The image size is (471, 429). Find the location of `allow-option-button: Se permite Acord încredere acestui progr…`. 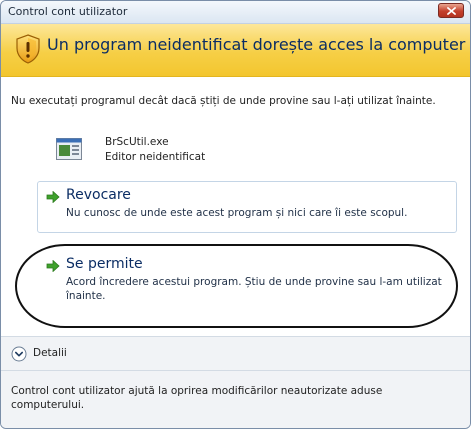

allow-option-button: Se permite Acord încredere acestui progr… is located at coordinates (247, 285).